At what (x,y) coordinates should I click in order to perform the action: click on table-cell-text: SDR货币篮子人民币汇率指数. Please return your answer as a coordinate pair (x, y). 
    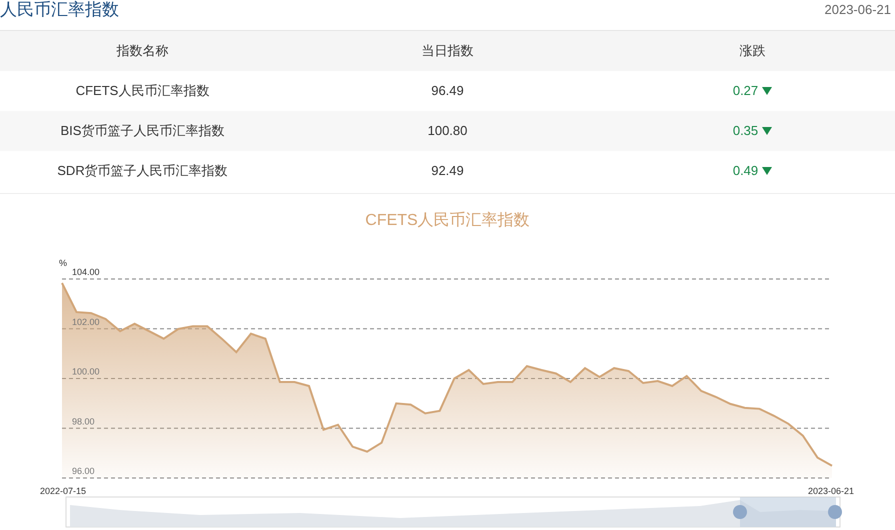
    Looking at the image, I should click on (142, 171).